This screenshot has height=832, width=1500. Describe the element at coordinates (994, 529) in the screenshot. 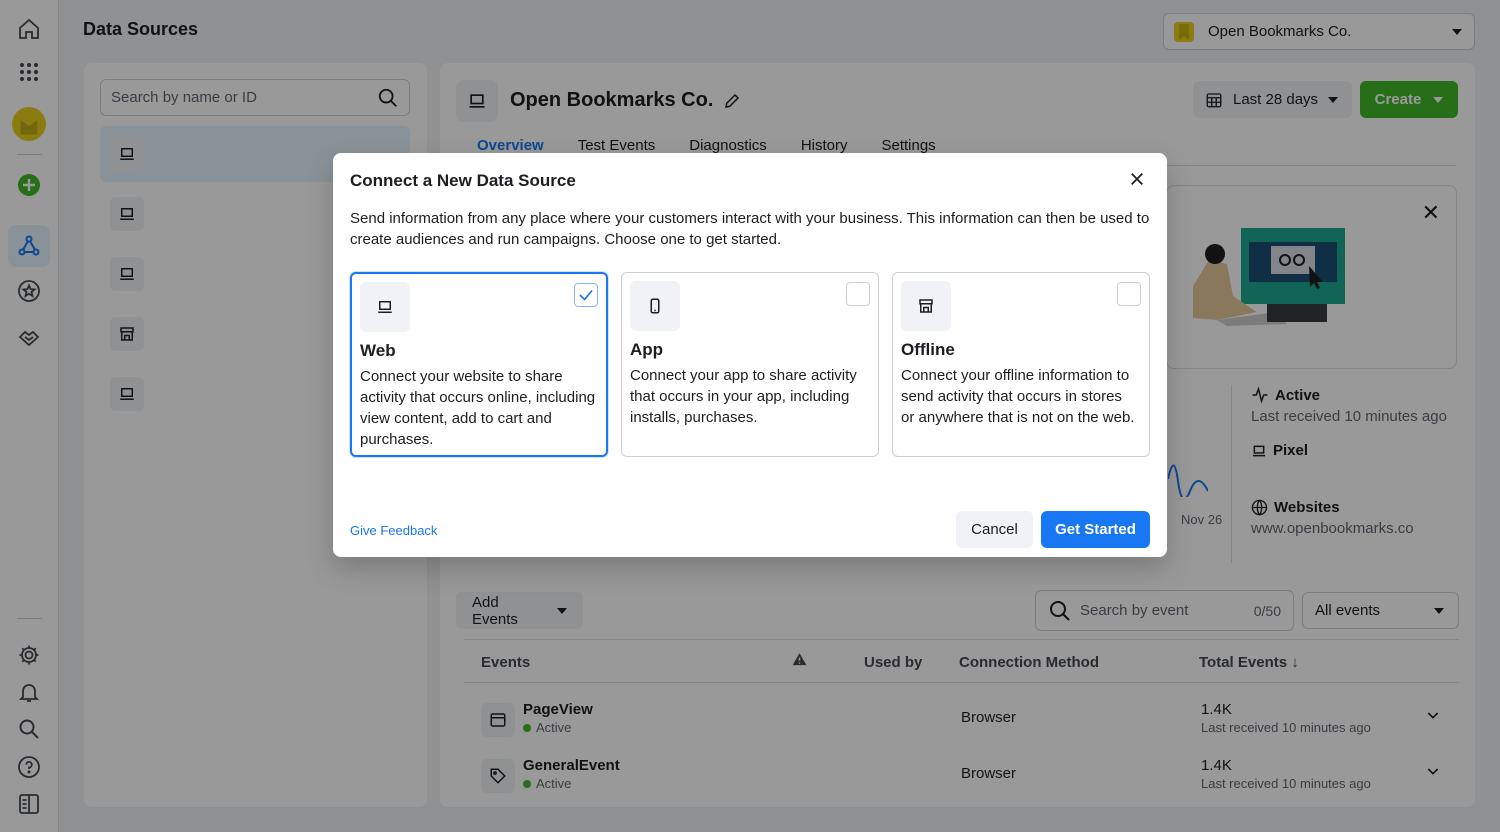

I see `cancel-button: Cancel` at that location.